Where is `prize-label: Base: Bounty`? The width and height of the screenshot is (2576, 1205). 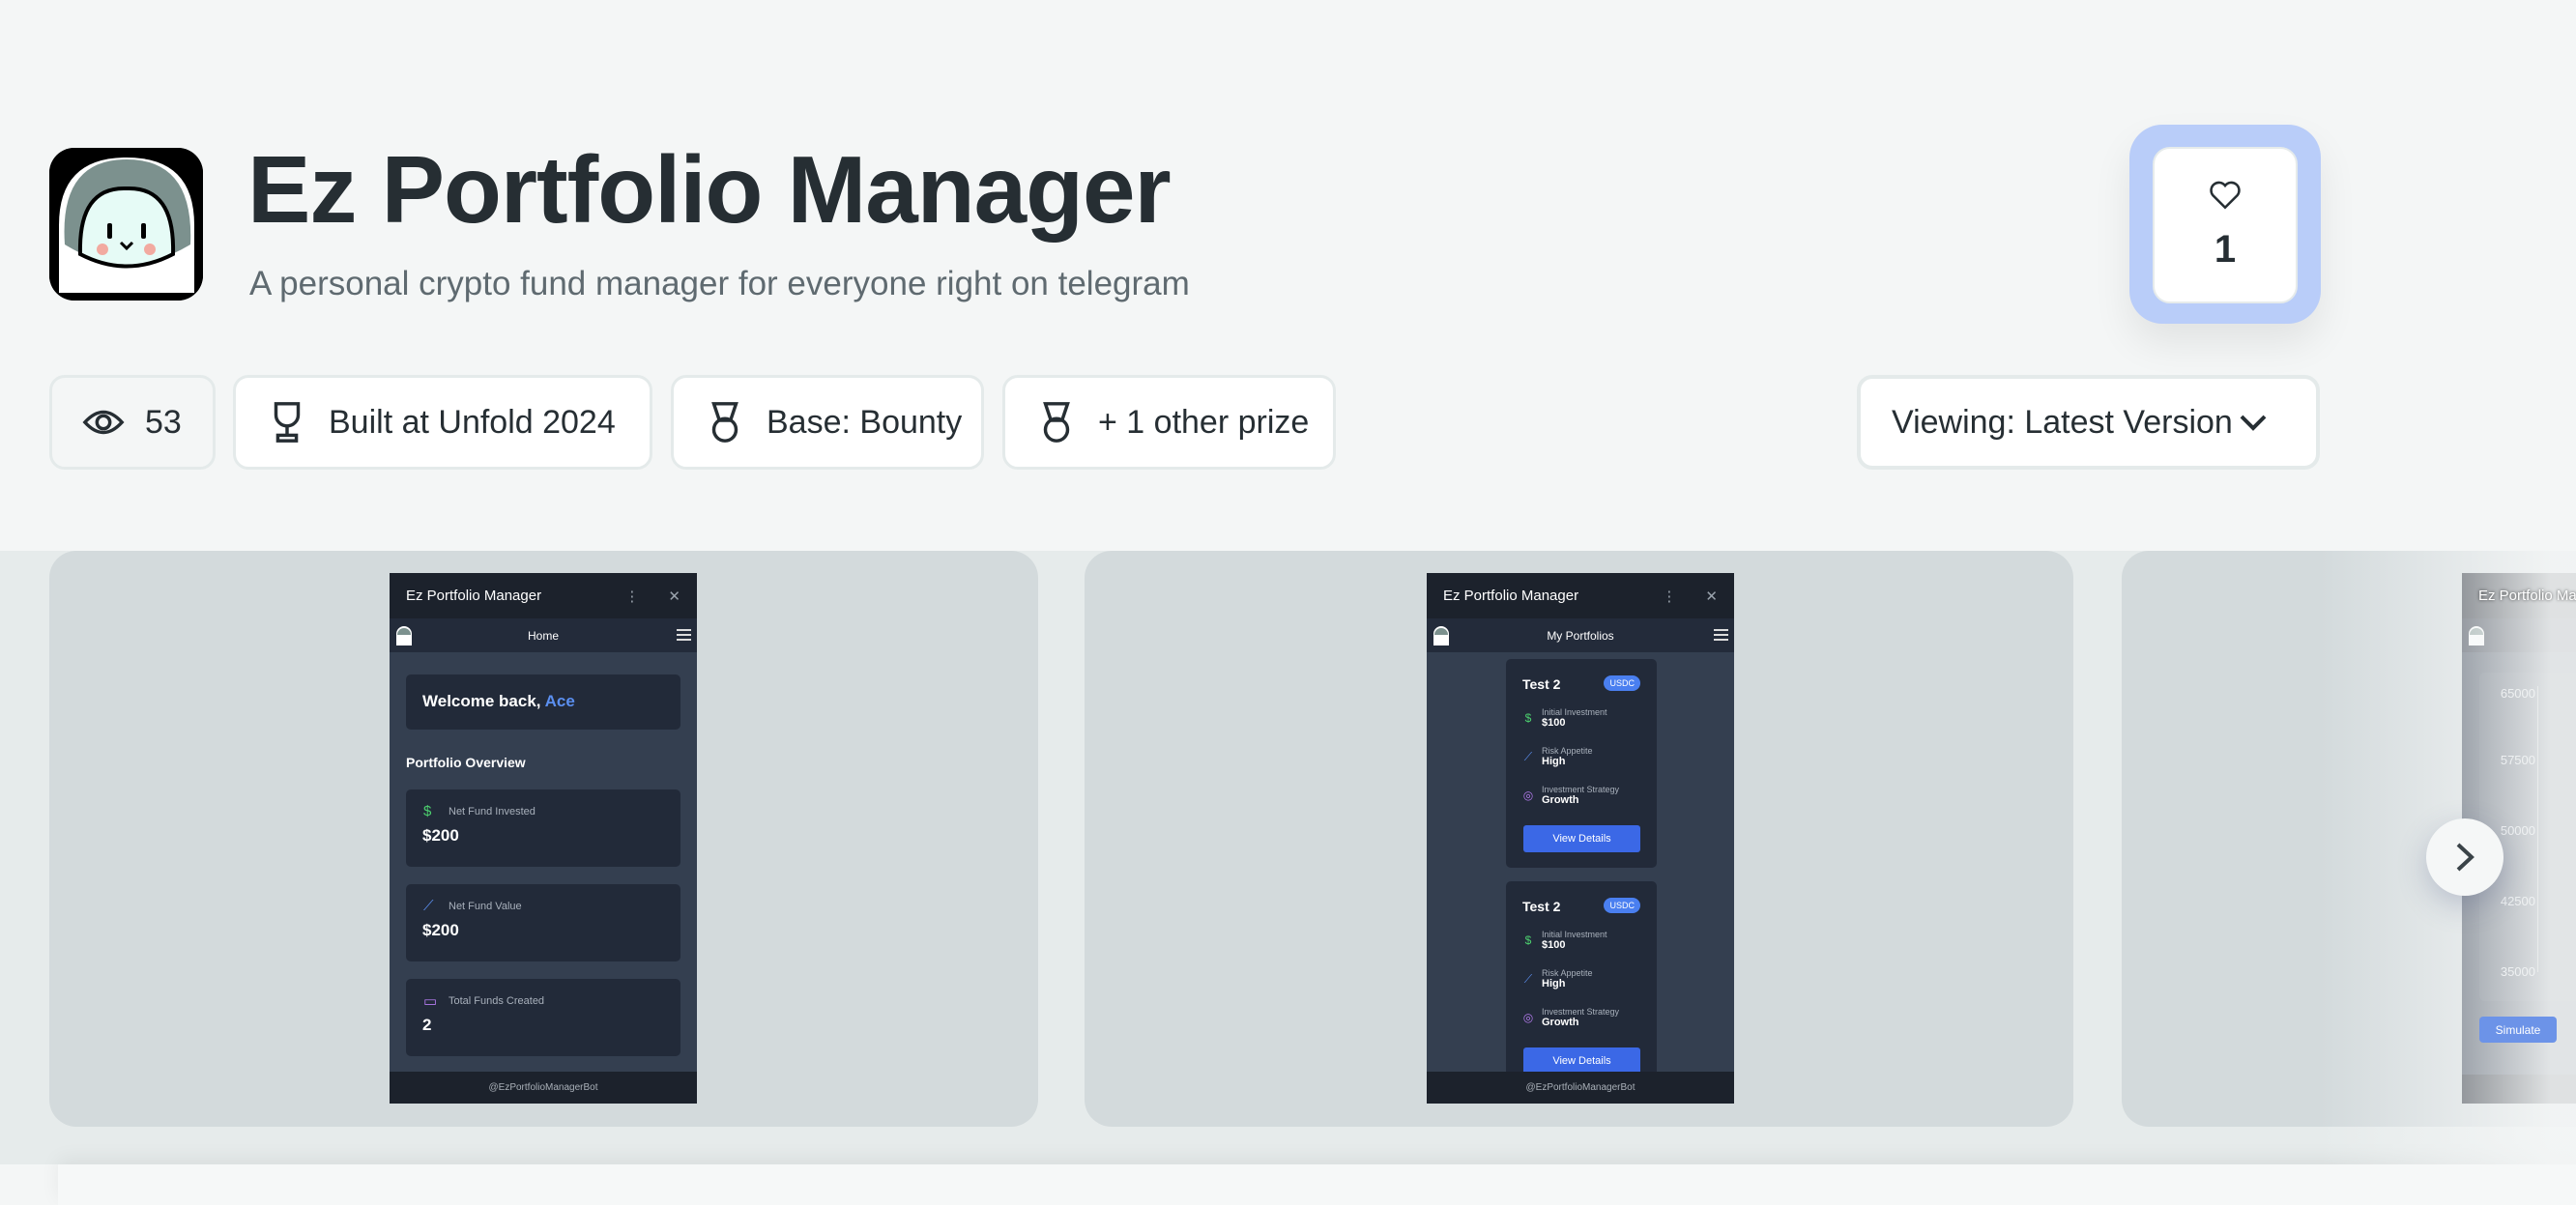 prize-label: Base: Bounty is located at coordinates (865, 422).